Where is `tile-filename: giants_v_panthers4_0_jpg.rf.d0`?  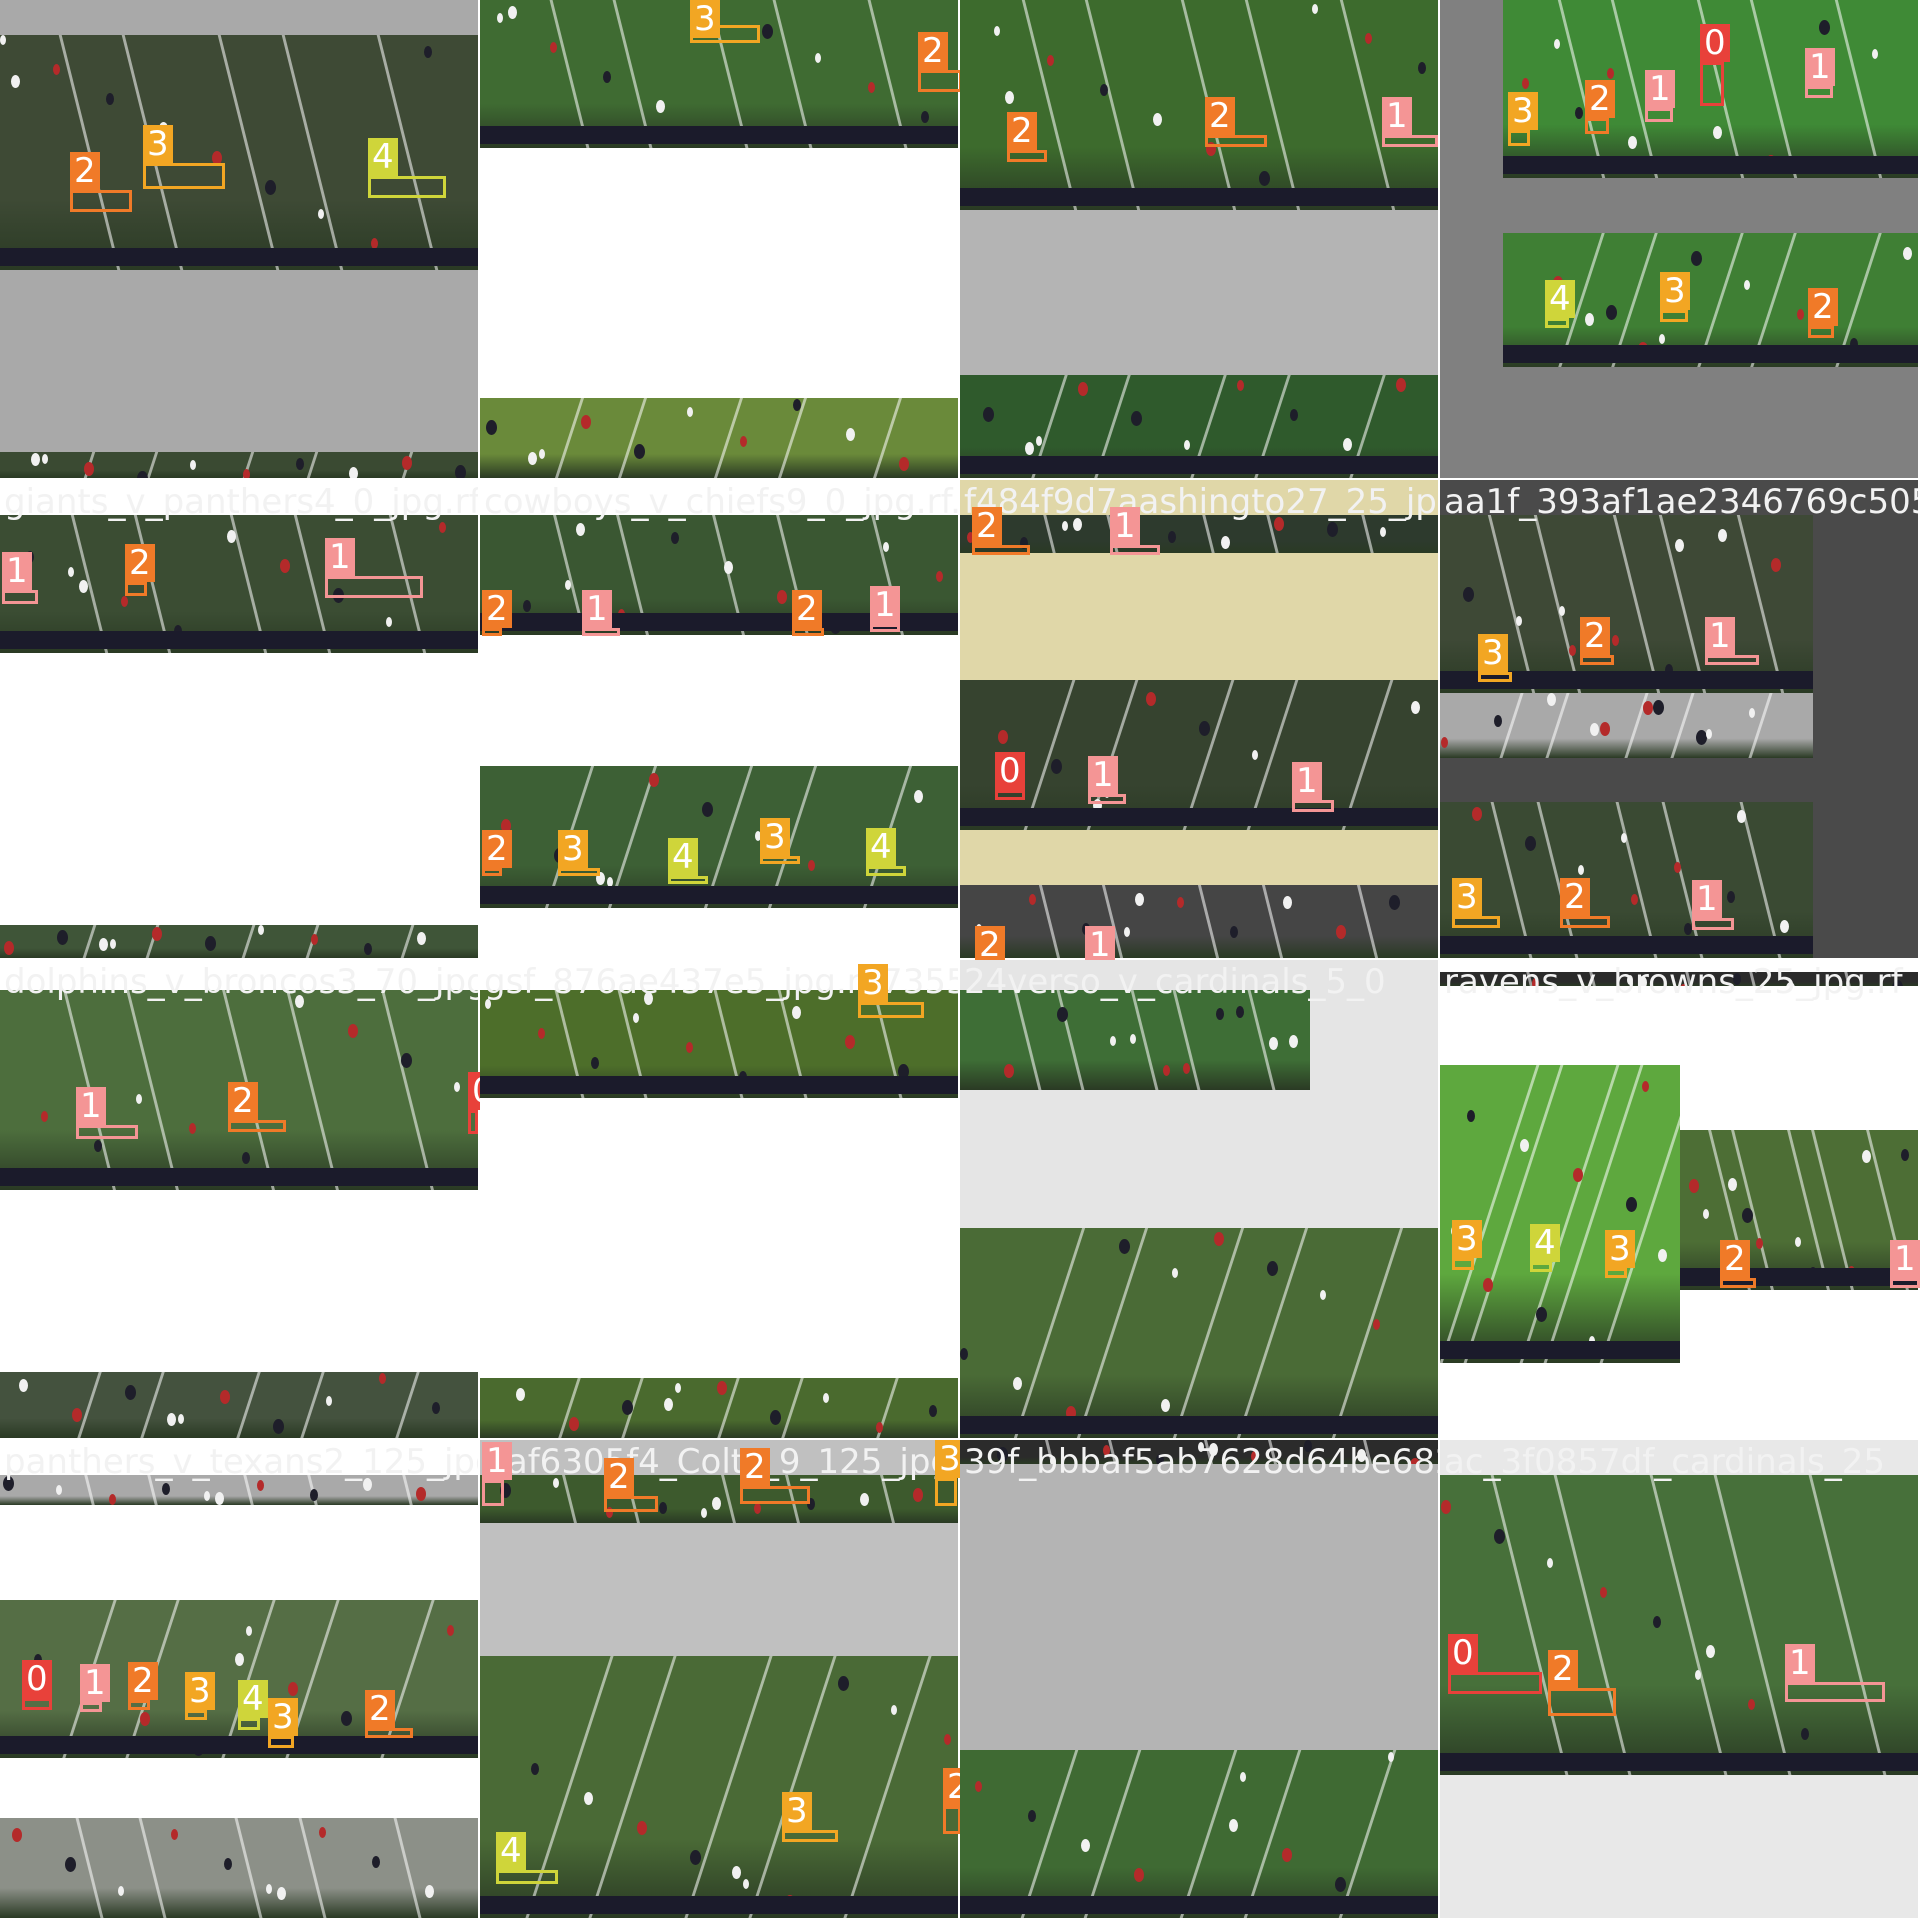
tile-filename: giants_v_panthers4_0_jpg.rf.d0 is located at coordinates (241, 502).